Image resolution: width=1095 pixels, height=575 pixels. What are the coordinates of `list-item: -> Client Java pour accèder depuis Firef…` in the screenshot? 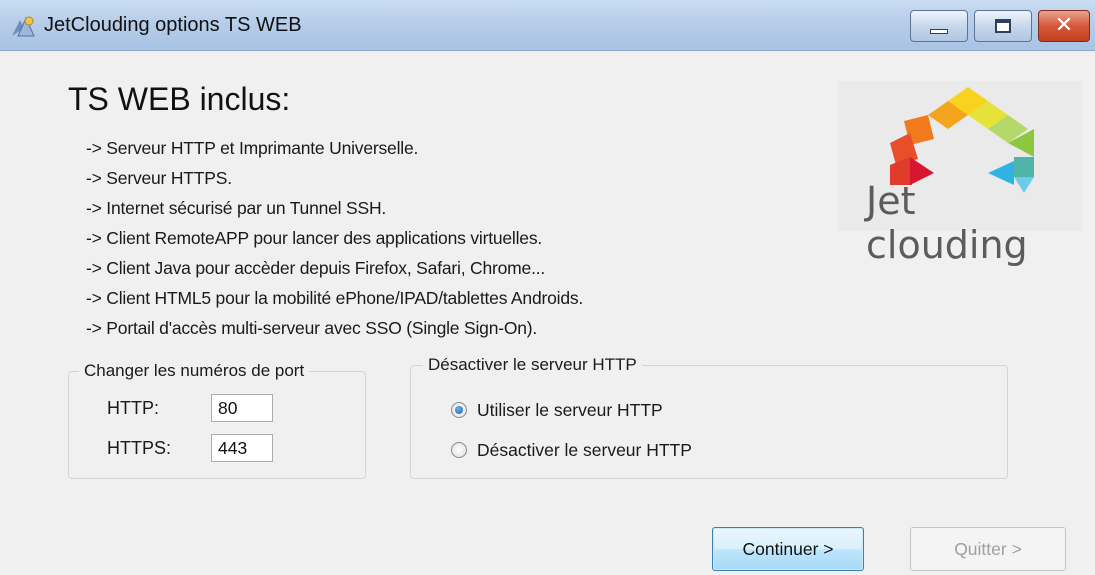 It's located at (316, 268).